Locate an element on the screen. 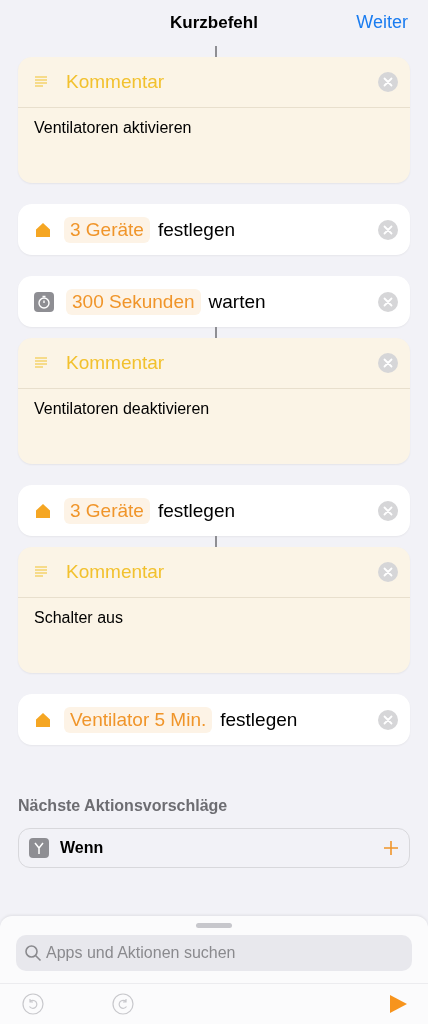  comment-text: Schalter aus is located at coordinates (214, 612).